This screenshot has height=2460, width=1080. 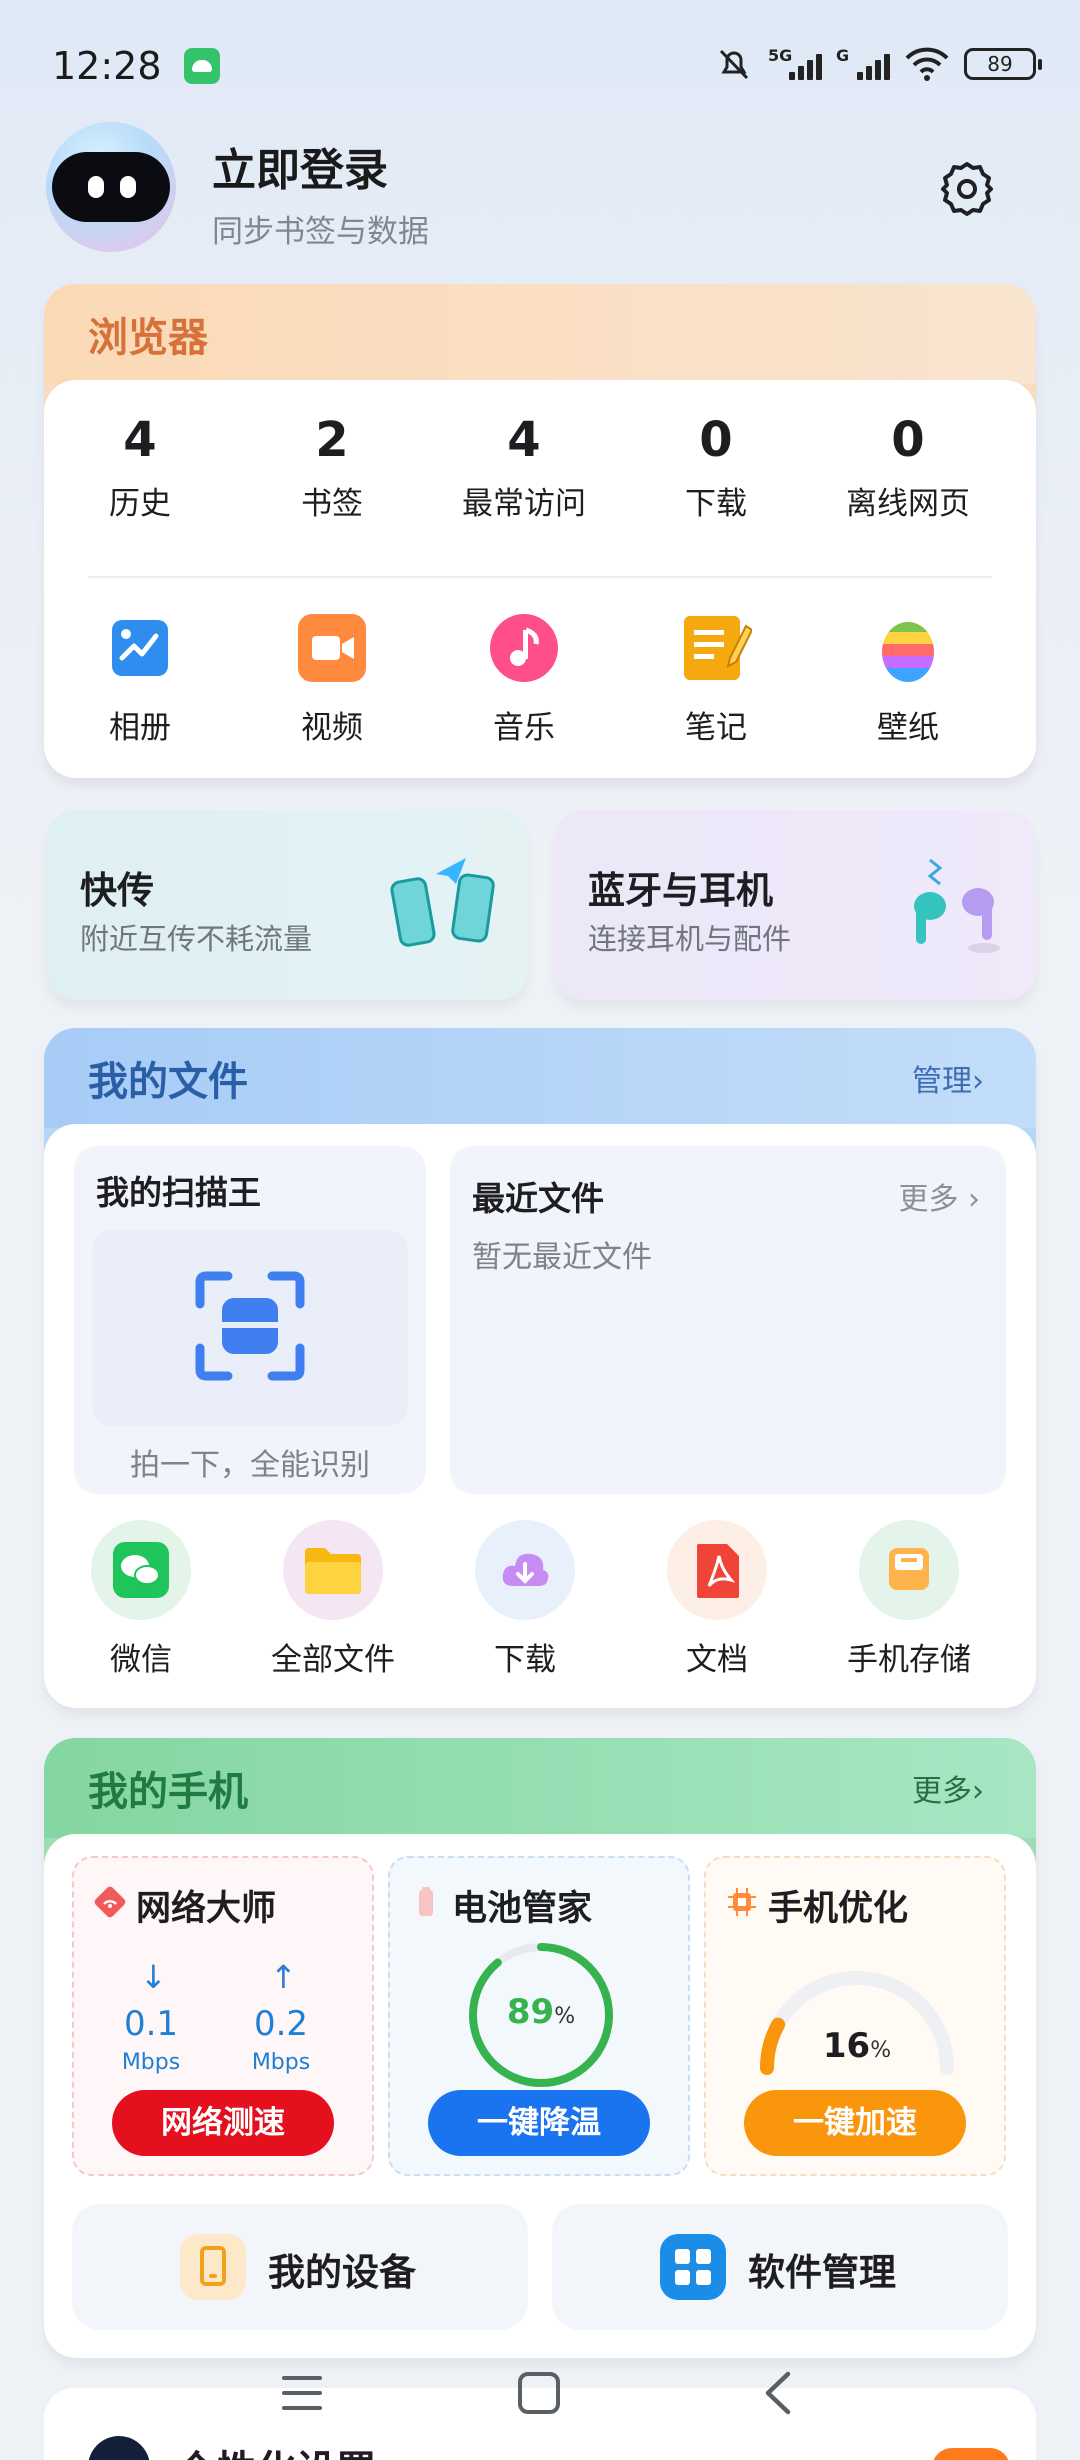 What do you see at coordinates (250, 1326) in the screenshot?
I see `scan-icon` at bounding box center [250, 1326].